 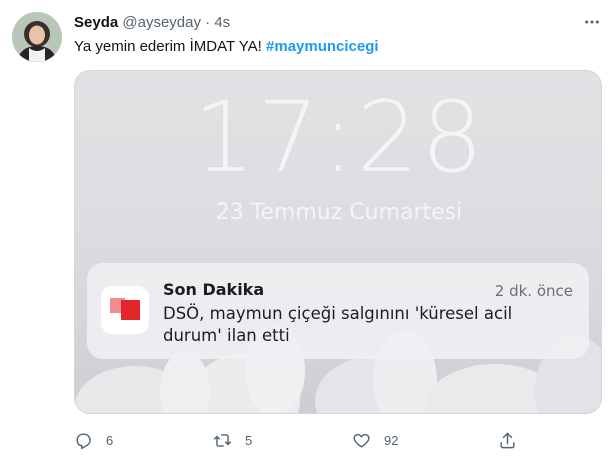 I want to click on share-button, so click(x=507, y=440).